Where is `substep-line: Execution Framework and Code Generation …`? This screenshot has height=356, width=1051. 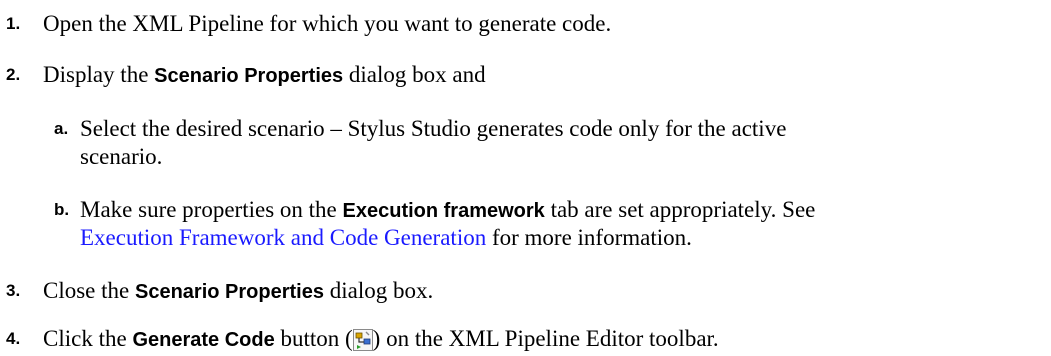 substep-line: Execution Framework and Code Generation … is located at coordinates (386, 238).